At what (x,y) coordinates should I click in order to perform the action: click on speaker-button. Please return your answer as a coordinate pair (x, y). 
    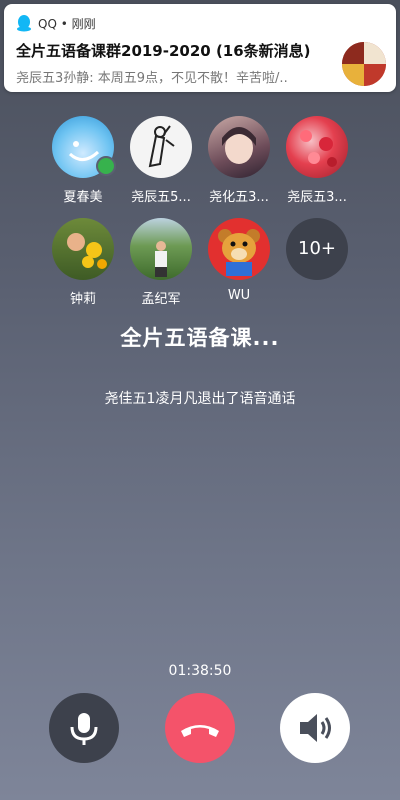
    Looking at the image, I should click on (315, 728).